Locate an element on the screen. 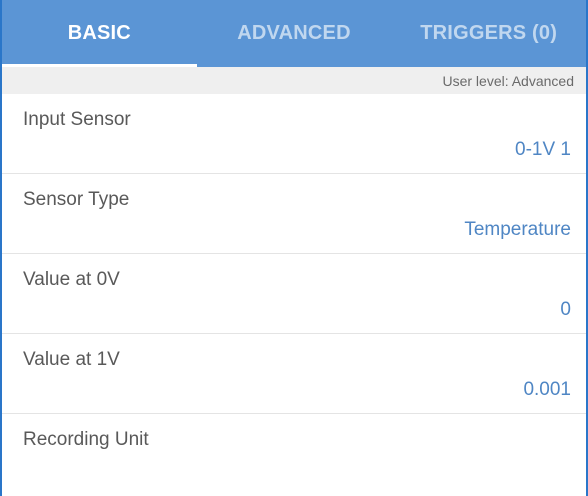 This screenshot has height=496, width=588. tab-advanced: ADVANCED is located at coordinates (294, 33).